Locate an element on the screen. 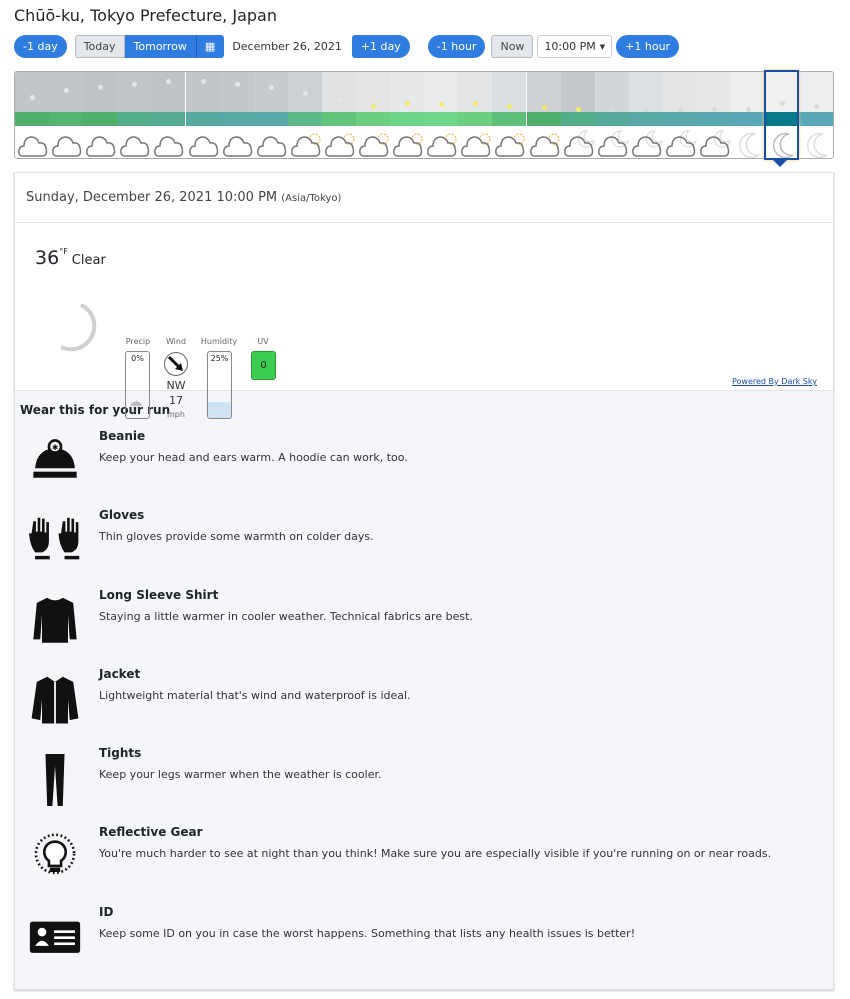 This screenshot has height=999, width=850. wind-label: Wind is located at coordinates (176, 341).